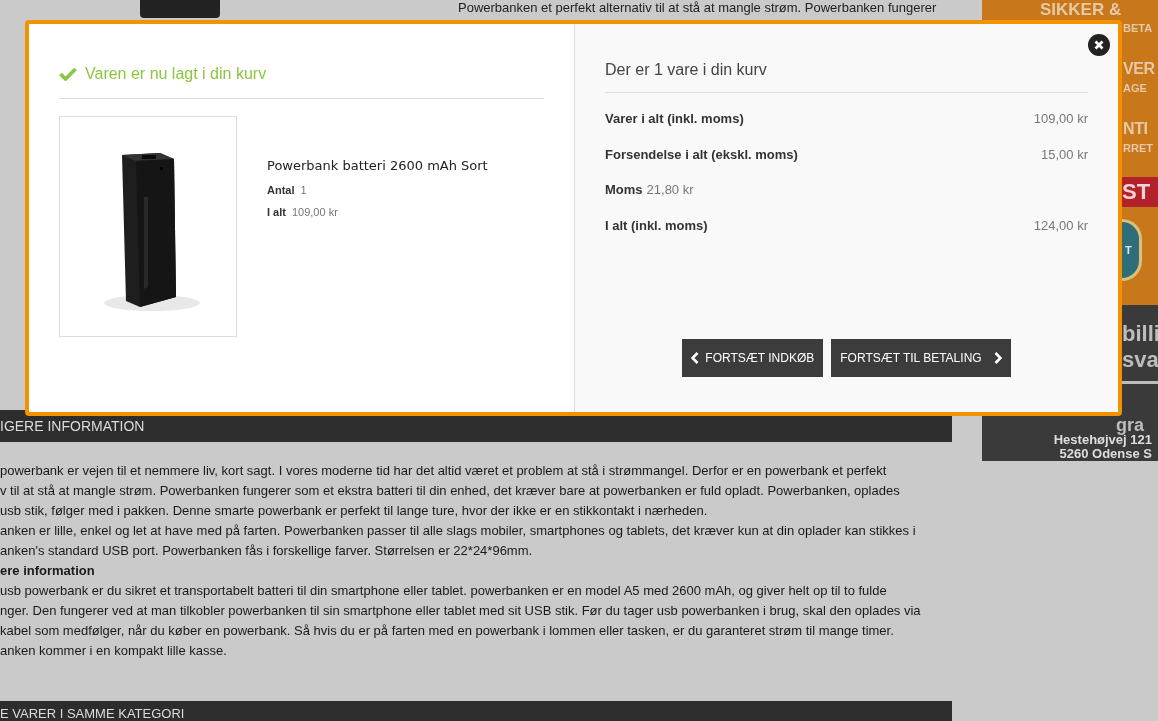 The height and width of the screenshot is (721, 1158). Describe the element at coordinates (354, 511) in the screenshot. I see `description-line: usb stik, følger med i pakken. Denne smarte powerbank er perfekt til lange ture, hvor der ikke er en stikkontakt i nærheden.` at that location.